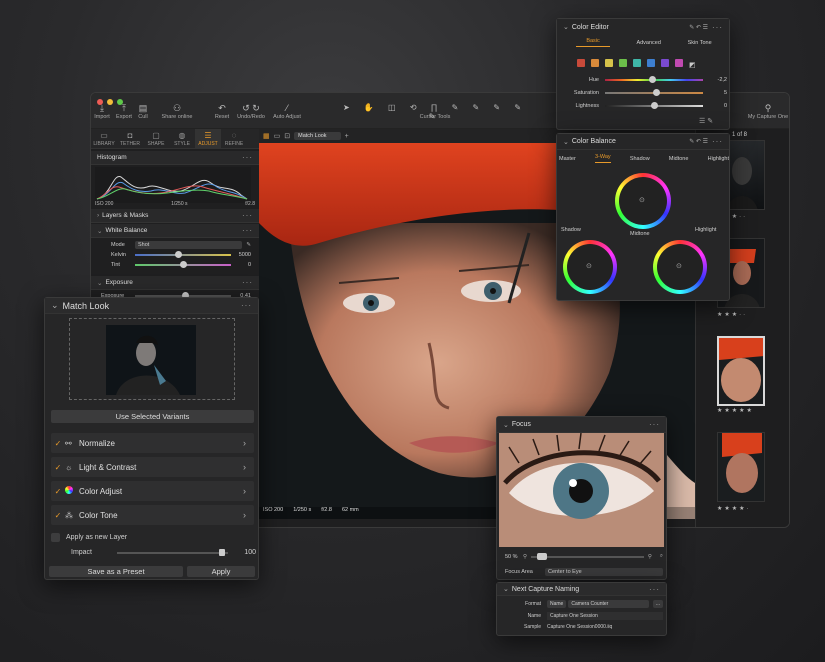  Describe the element at coordinates (55, 537) in the screenshot. I see `apply-layer-checkbox` at that location.